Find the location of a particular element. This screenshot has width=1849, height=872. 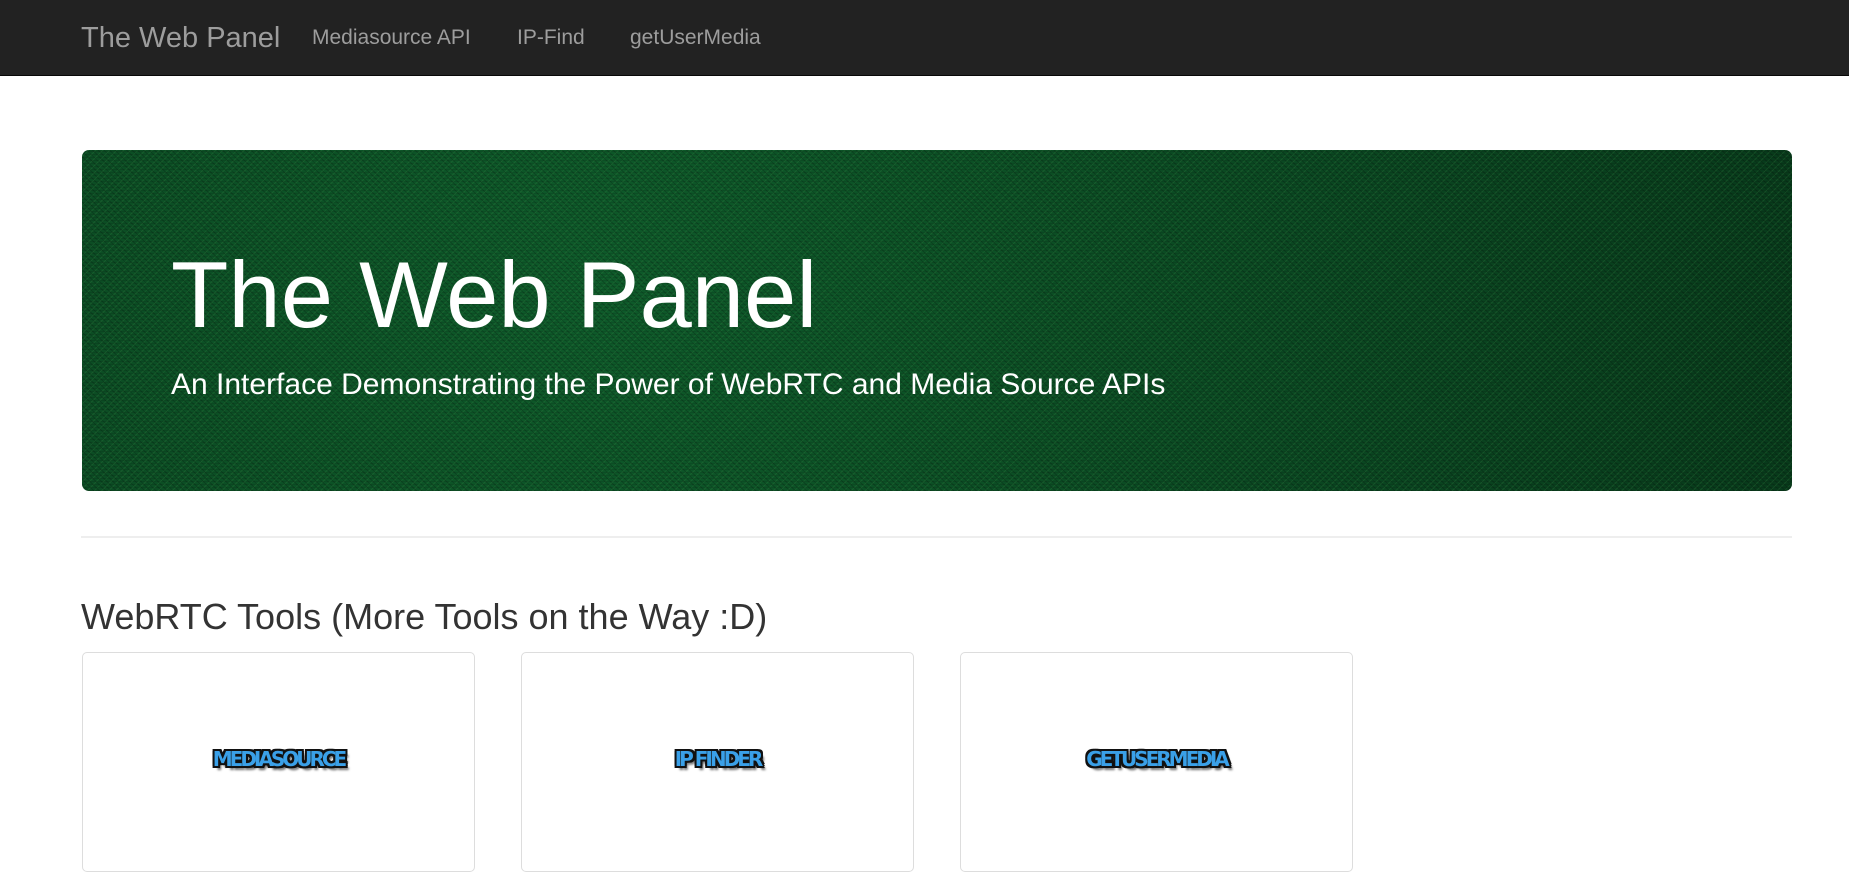

mediasource-logo: MEDIASOURCE is located at coordinates (279, 759).